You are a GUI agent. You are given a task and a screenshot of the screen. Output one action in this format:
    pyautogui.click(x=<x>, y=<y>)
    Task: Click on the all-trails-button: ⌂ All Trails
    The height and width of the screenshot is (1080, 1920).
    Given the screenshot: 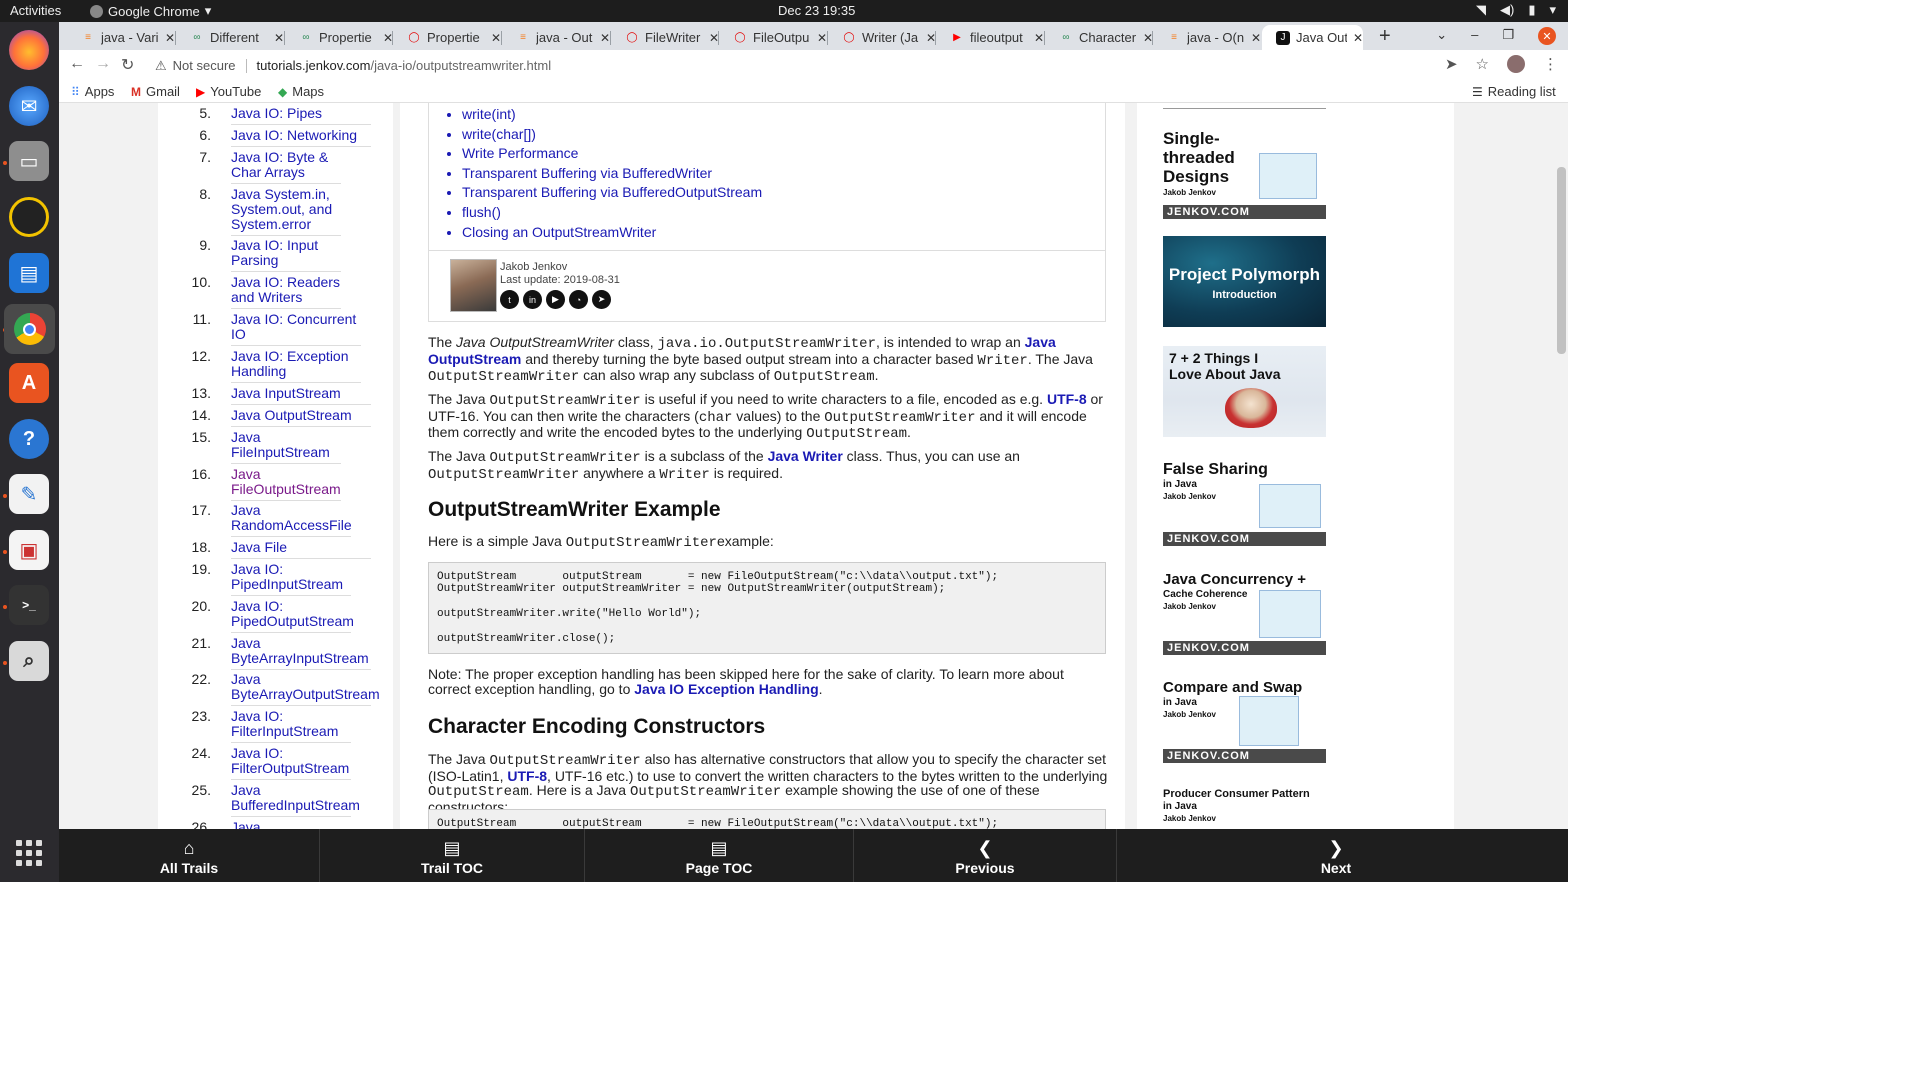 What is the action you would take?
    pyautogui.click(x=189, y=855)
    